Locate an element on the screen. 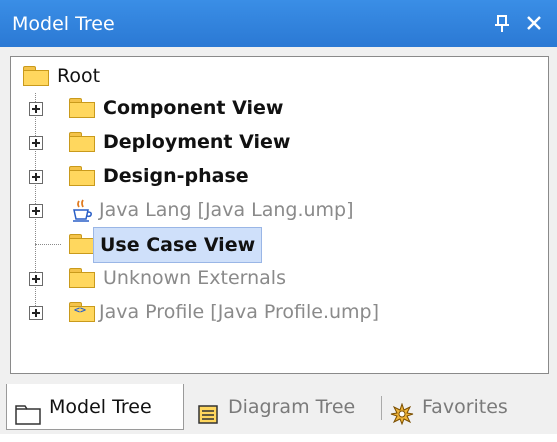  close-icon is located at coordinates (534, 23).